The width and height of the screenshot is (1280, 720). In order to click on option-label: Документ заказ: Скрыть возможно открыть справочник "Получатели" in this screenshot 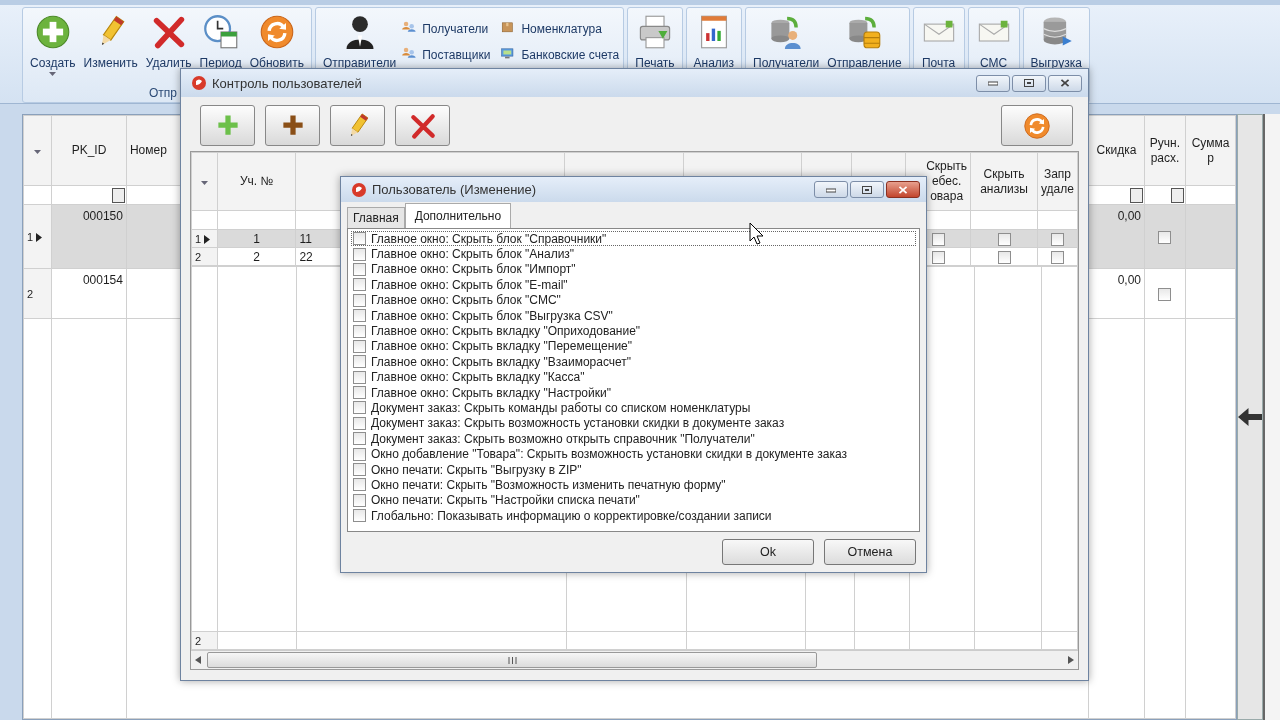, I will do `click(563, 438)`.